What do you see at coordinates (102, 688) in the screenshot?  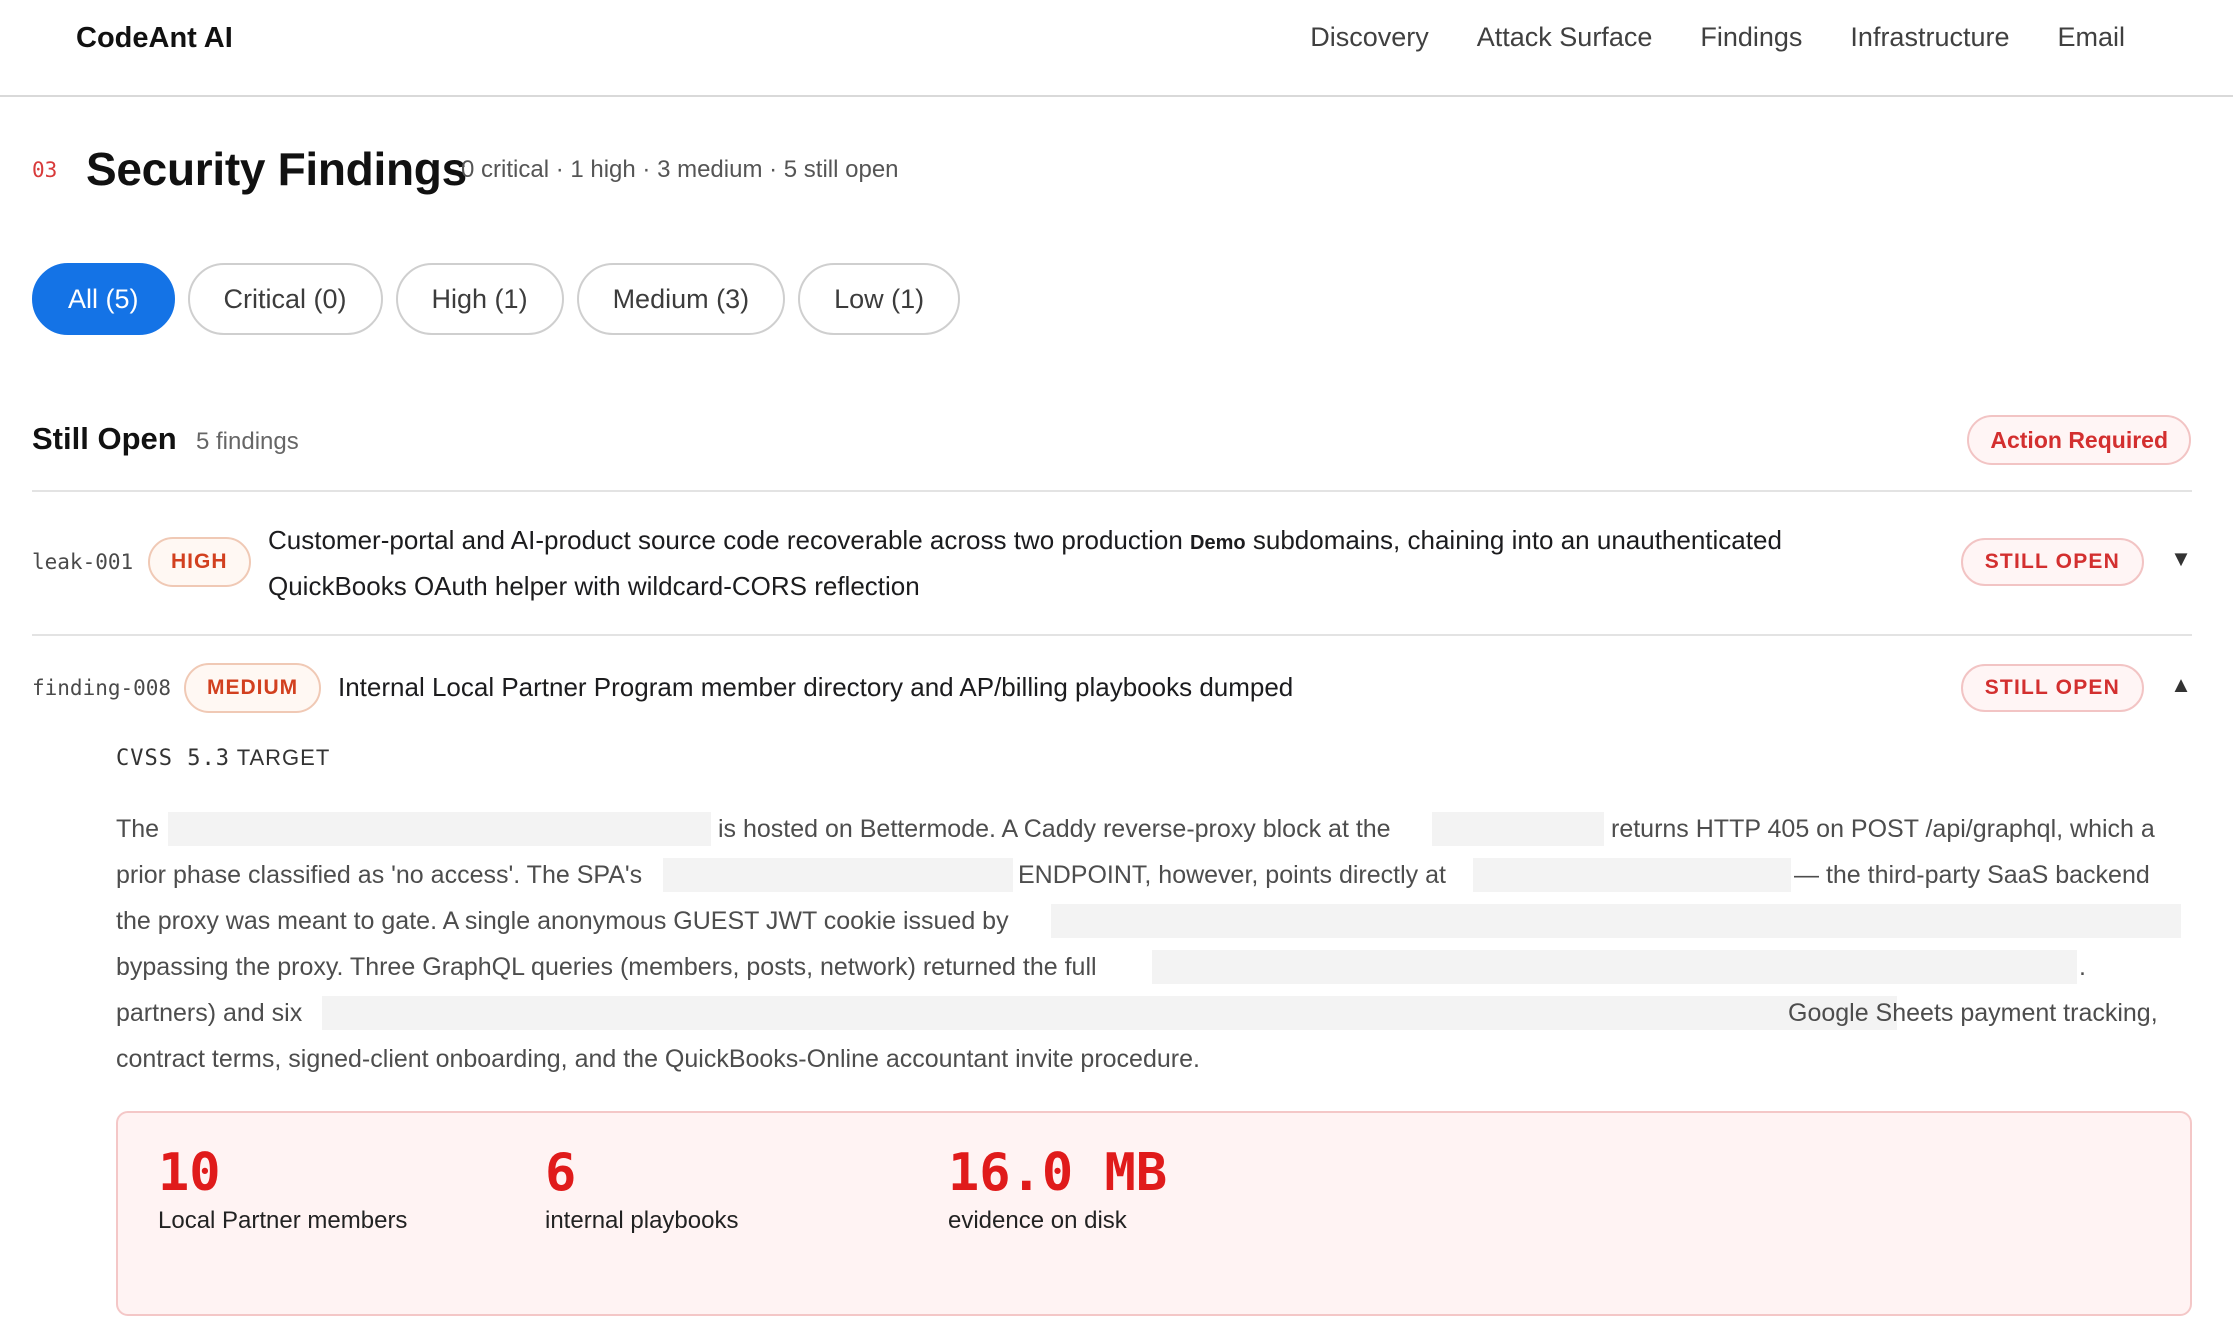 I see `finding-id: finding-008` at bounding box center [102, 688].